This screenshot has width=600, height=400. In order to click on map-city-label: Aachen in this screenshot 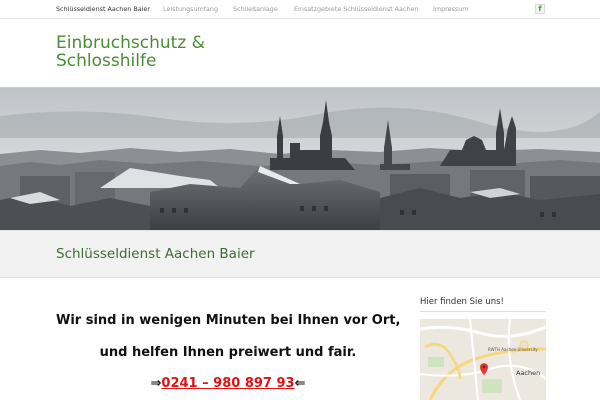, I will do `click(528, 373)`.